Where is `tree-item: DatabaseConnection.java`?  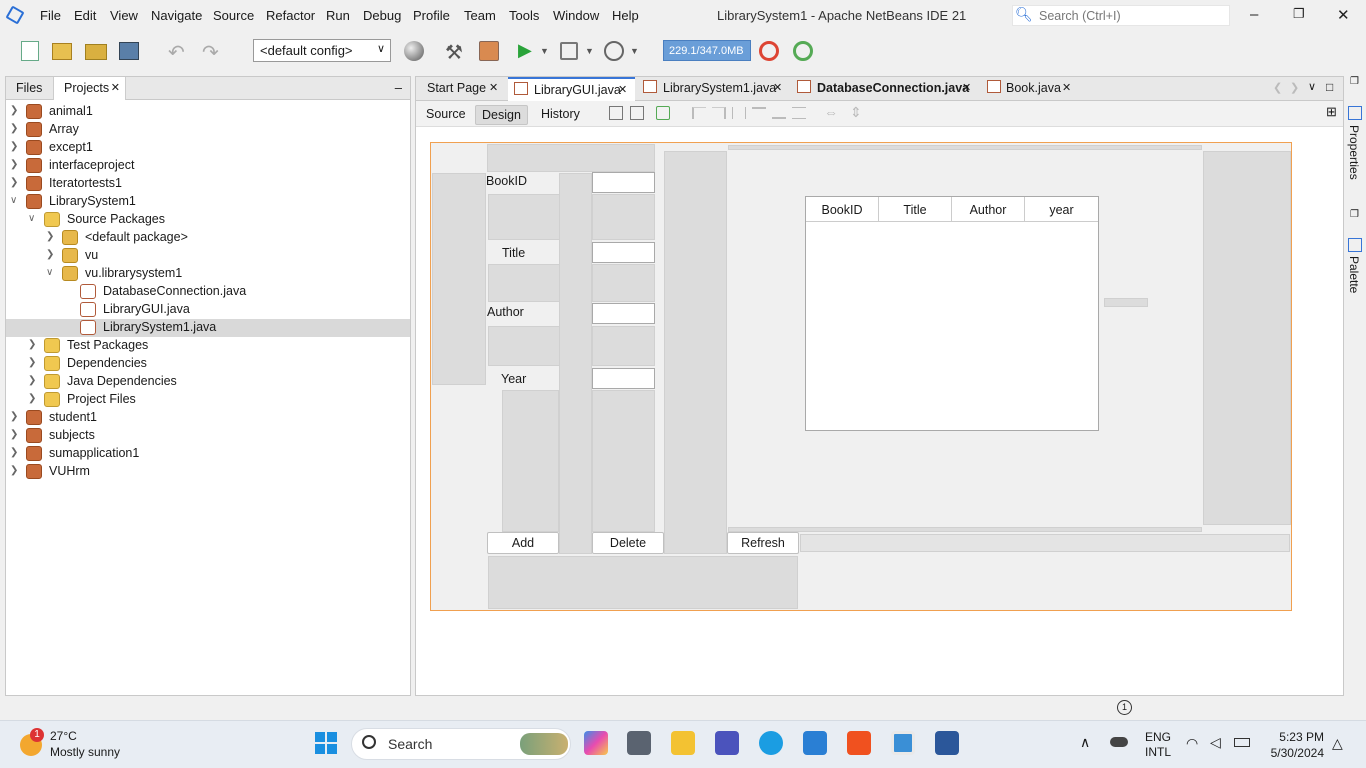
tree-item: DatabaseConnection.java is located at coordinates (208, 292).